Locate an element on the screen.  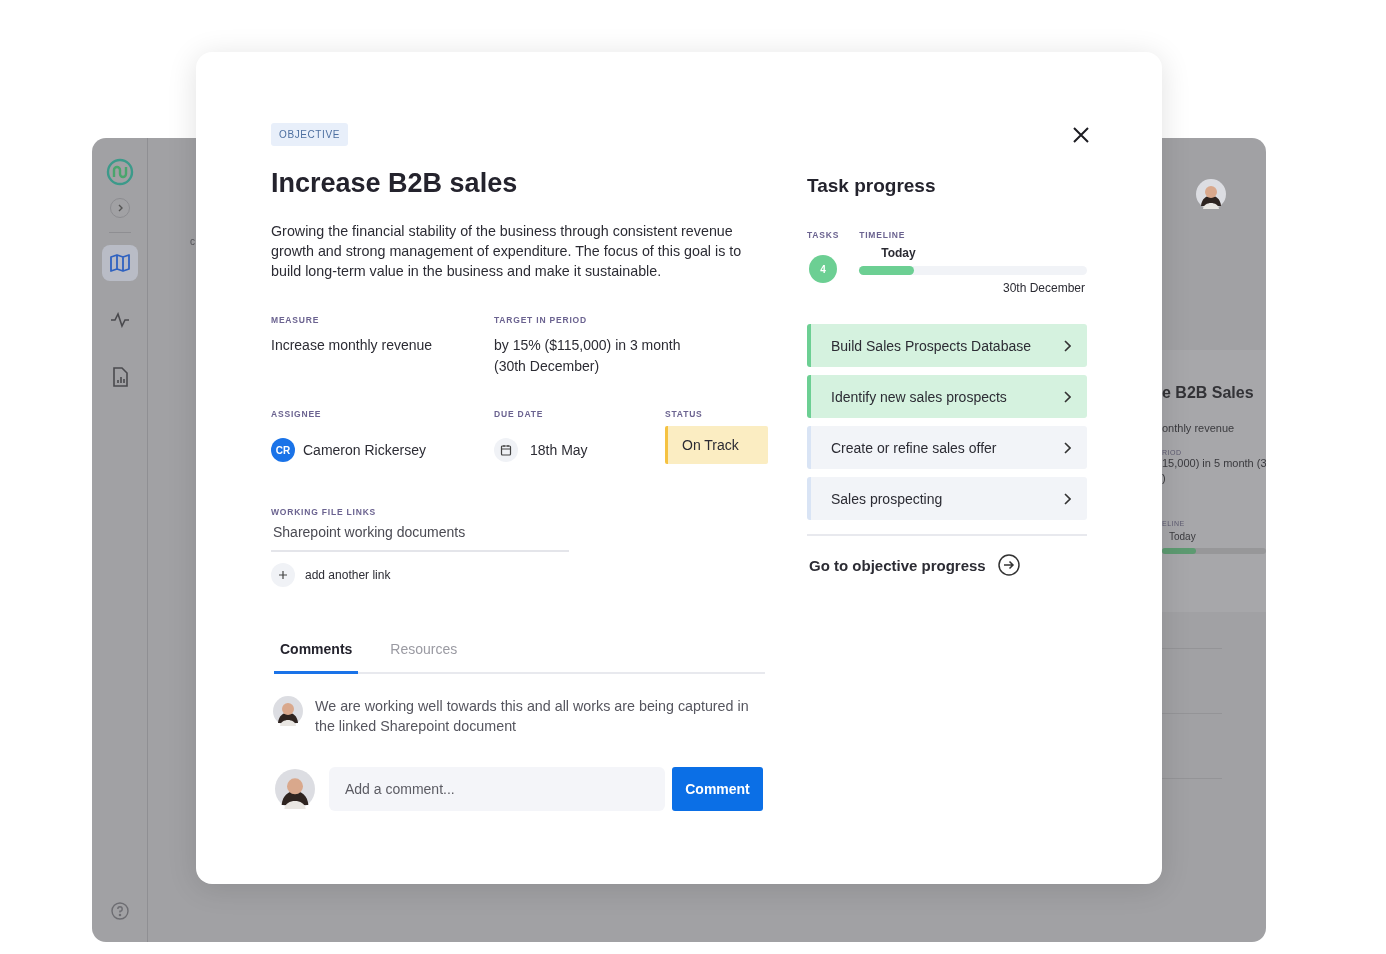
period-value: ) is located at coordinates (1164, 478).